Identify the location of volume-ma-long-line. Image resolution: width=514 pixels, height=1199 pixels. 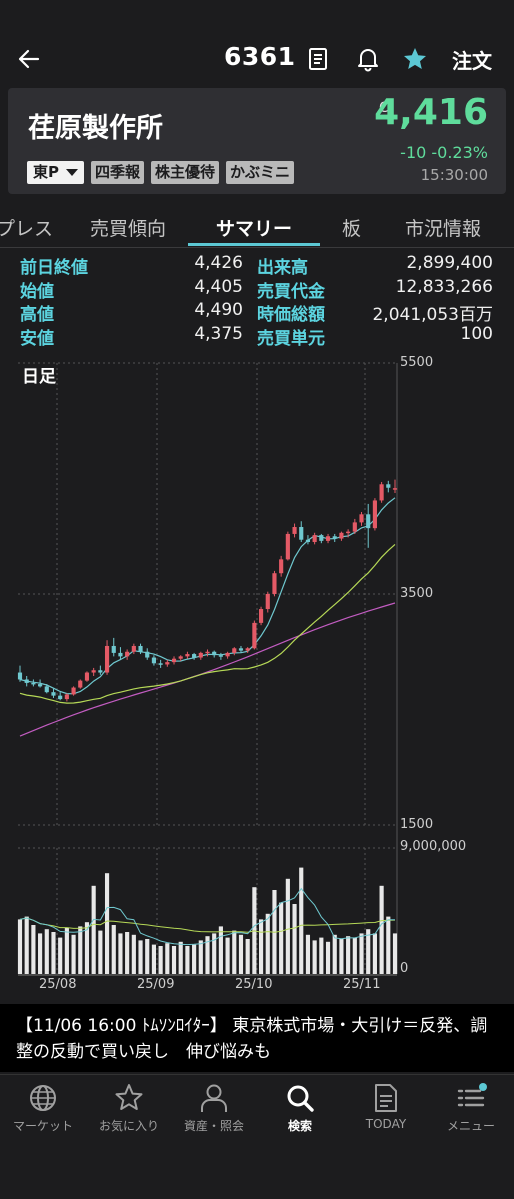
(207, 925).